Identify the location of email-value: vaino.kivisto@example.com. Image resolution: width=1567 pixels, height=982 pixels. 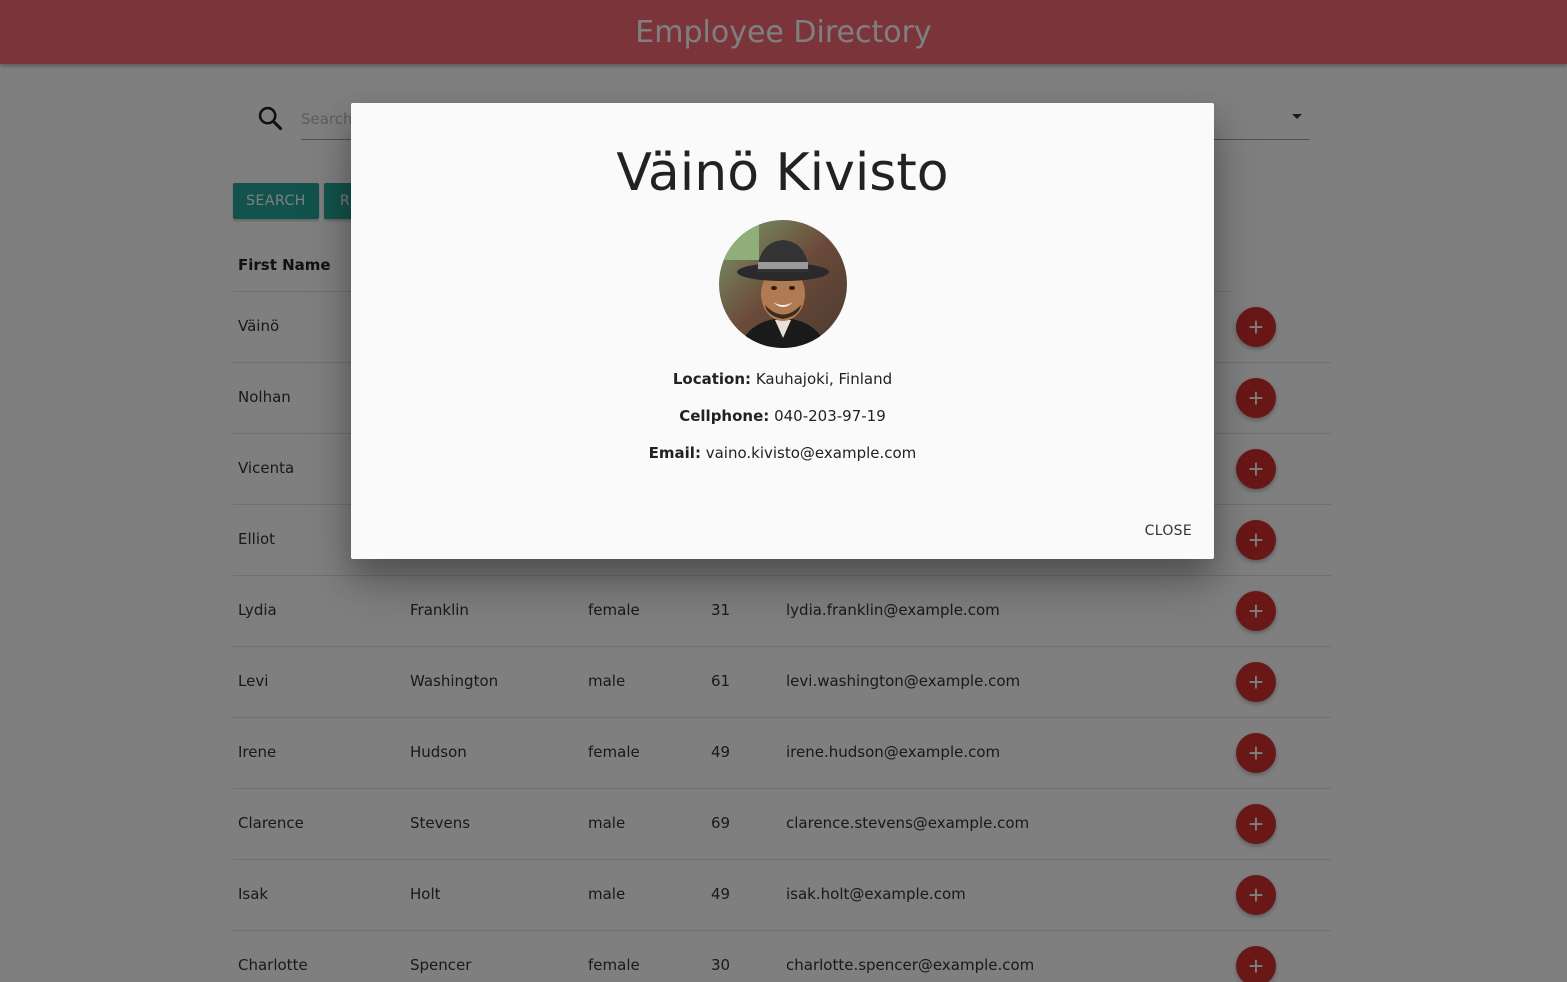
(811, 453).